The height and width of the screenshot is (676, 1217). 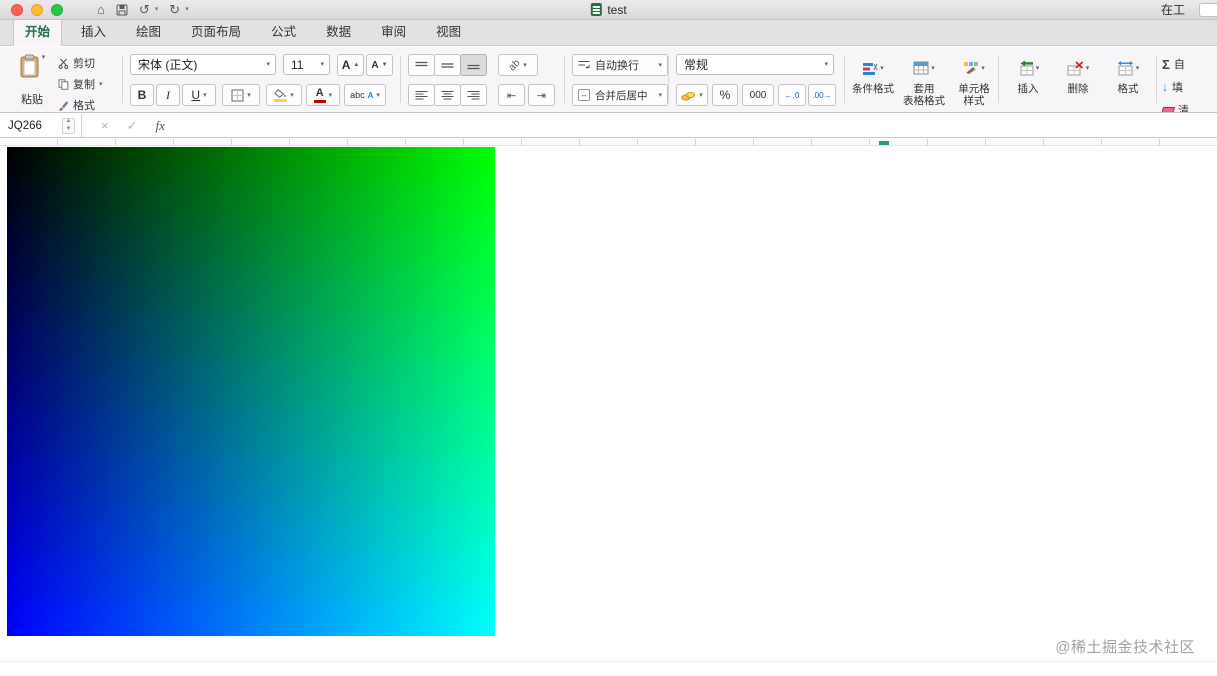 What do you see at coordinates (160, 126) in the screenshot?
I see `insert-function-button: fx` at bounding box center [160, 126].